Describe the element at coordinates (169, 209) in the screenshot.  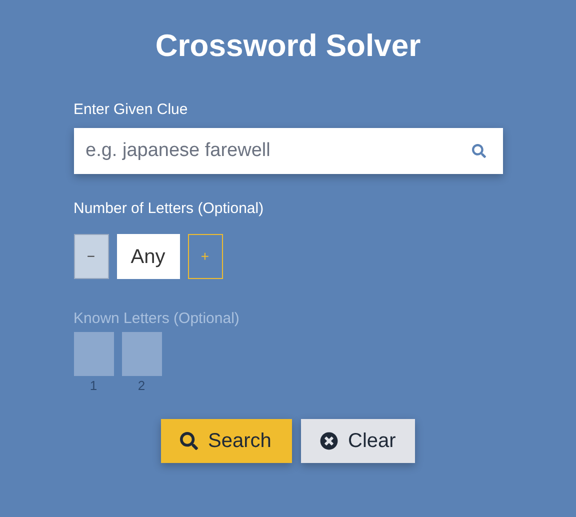
I see `length-label: Number of Letters (Optional)` at that location.